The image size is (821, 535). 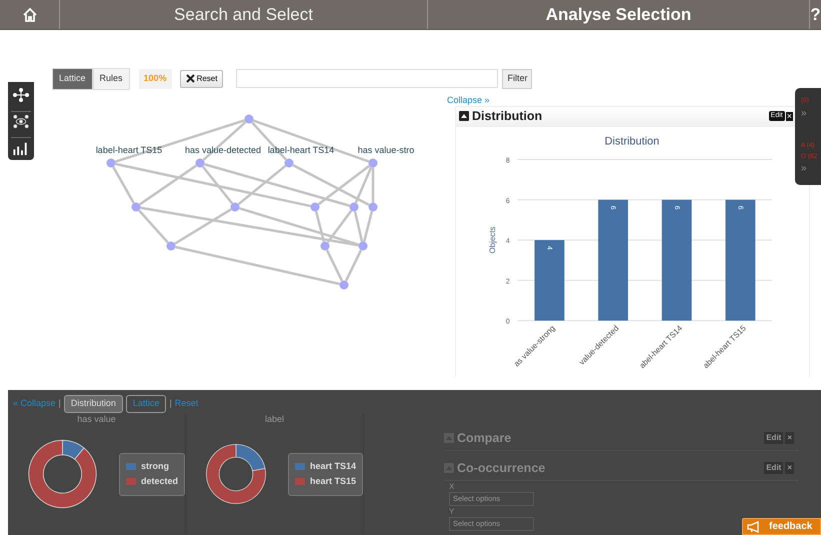 I want to click on legend-label: strong, so click(x=154, y=466).